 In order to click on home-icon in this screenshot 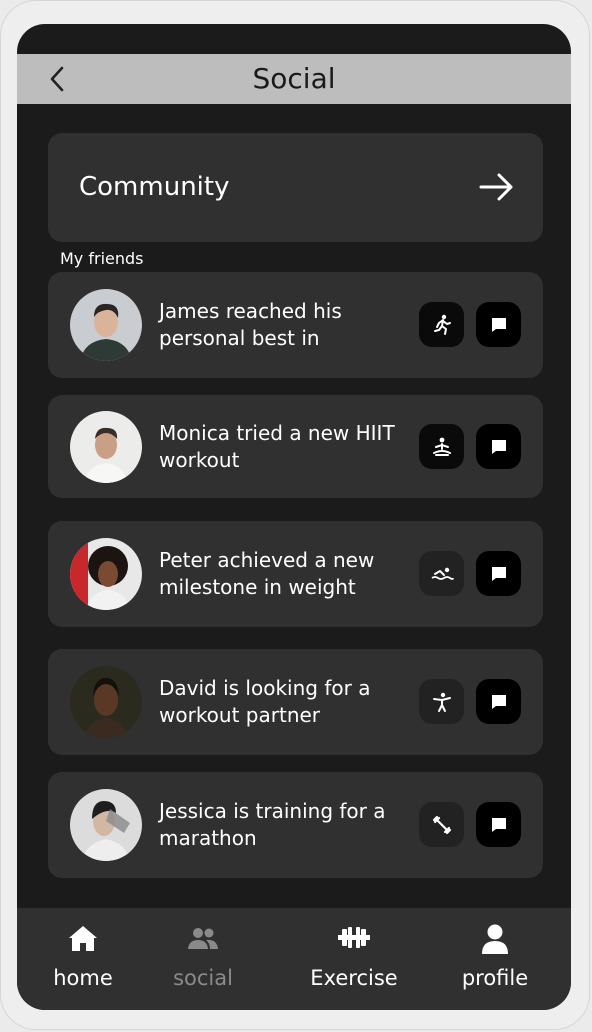, I will do `click(83, 938)`.